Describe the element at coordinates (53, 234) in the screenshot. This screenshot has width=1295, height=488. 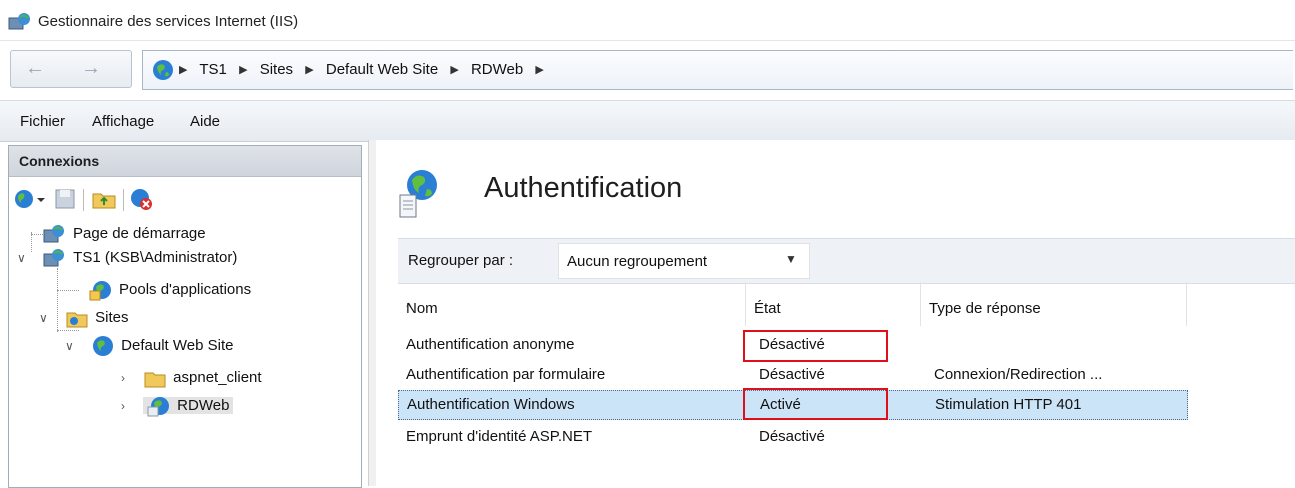
I see `start-page-icon` at that location.